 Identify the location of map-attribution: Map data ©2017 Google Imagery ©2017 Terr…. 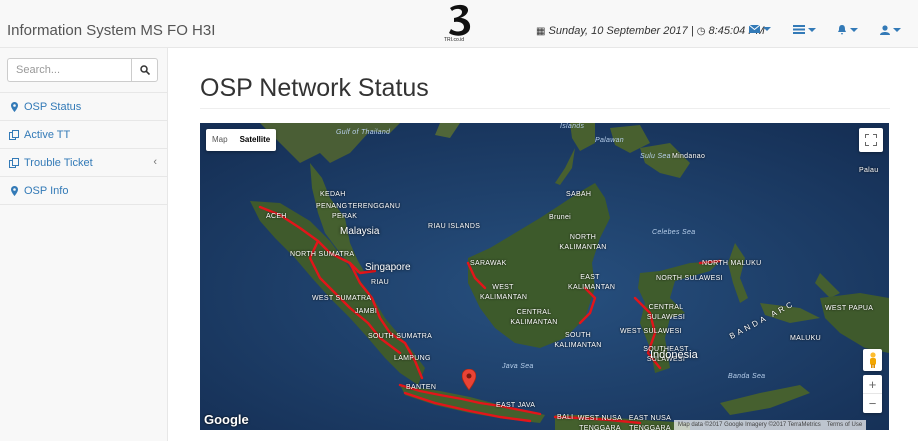
(770, 425).